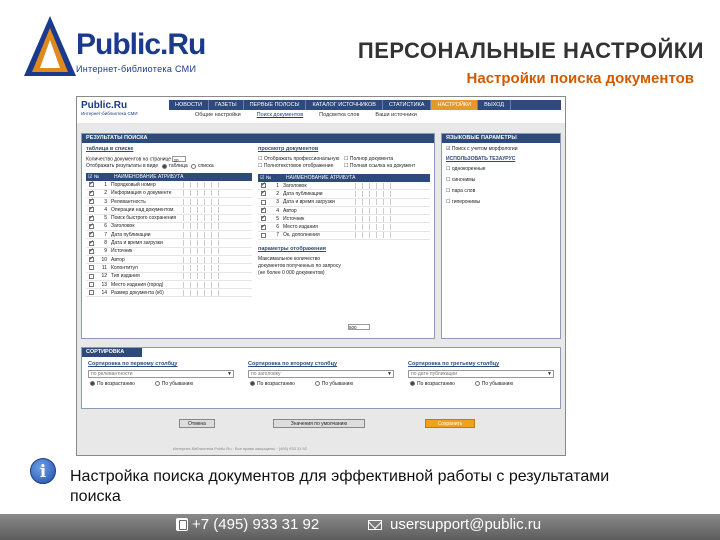 The width and height of the screenshot is (720, 540). What do you see at coordinates (501, 202) in the screenshot?
I see `thesaurus-opt-4: ☐ гиперонимы` at bounding box center [501, 202].